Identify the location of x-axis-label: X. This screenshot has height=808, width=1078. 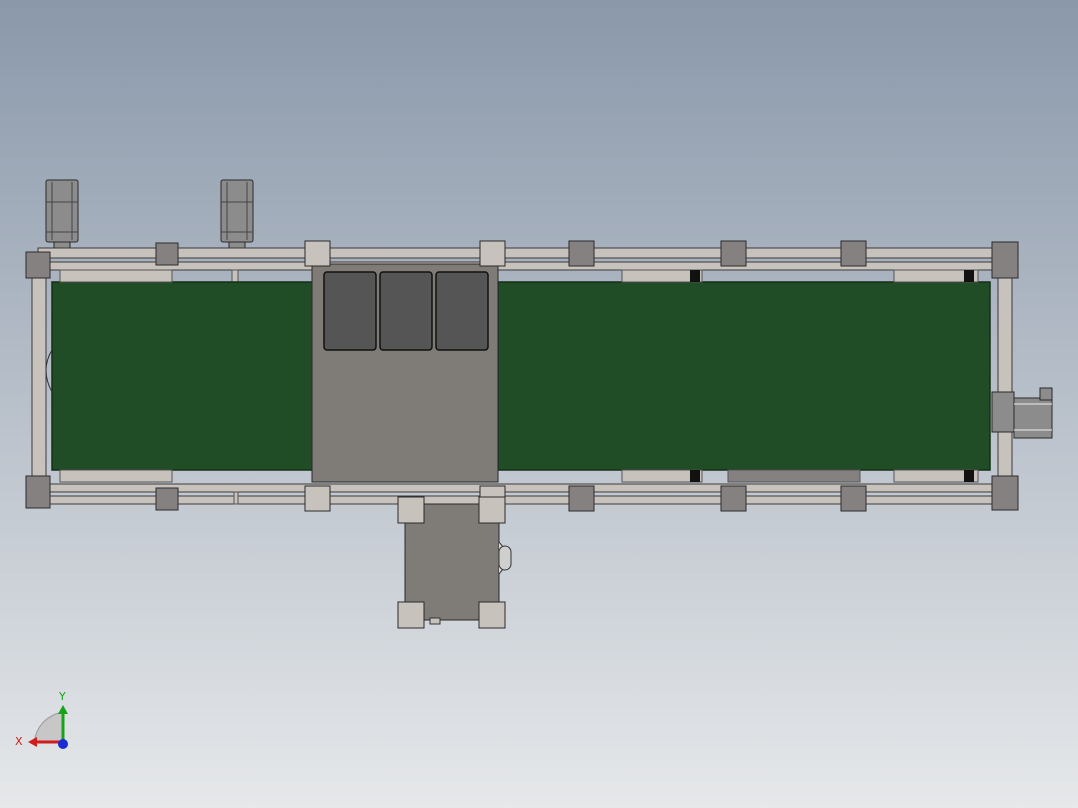
(19, 741).